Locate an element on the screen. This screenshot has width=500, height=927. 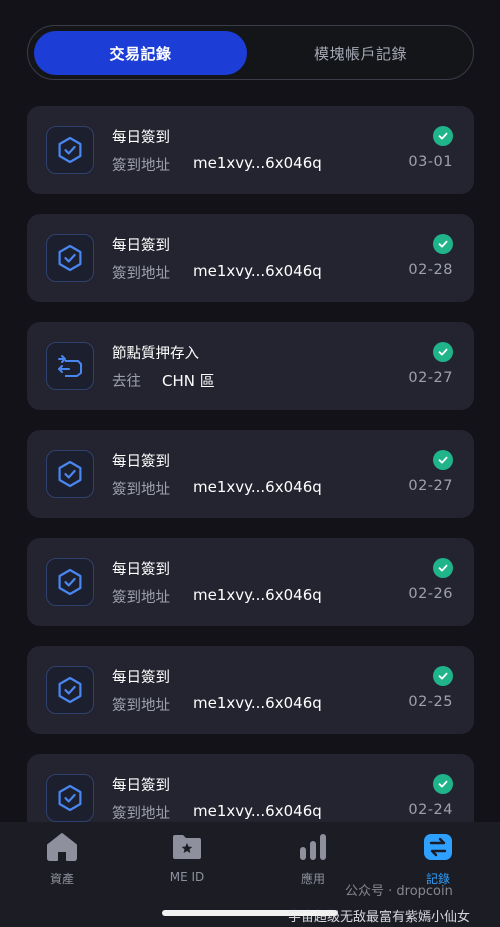
nav-item-me-id: ME ID is located at coordinates (187, 857).